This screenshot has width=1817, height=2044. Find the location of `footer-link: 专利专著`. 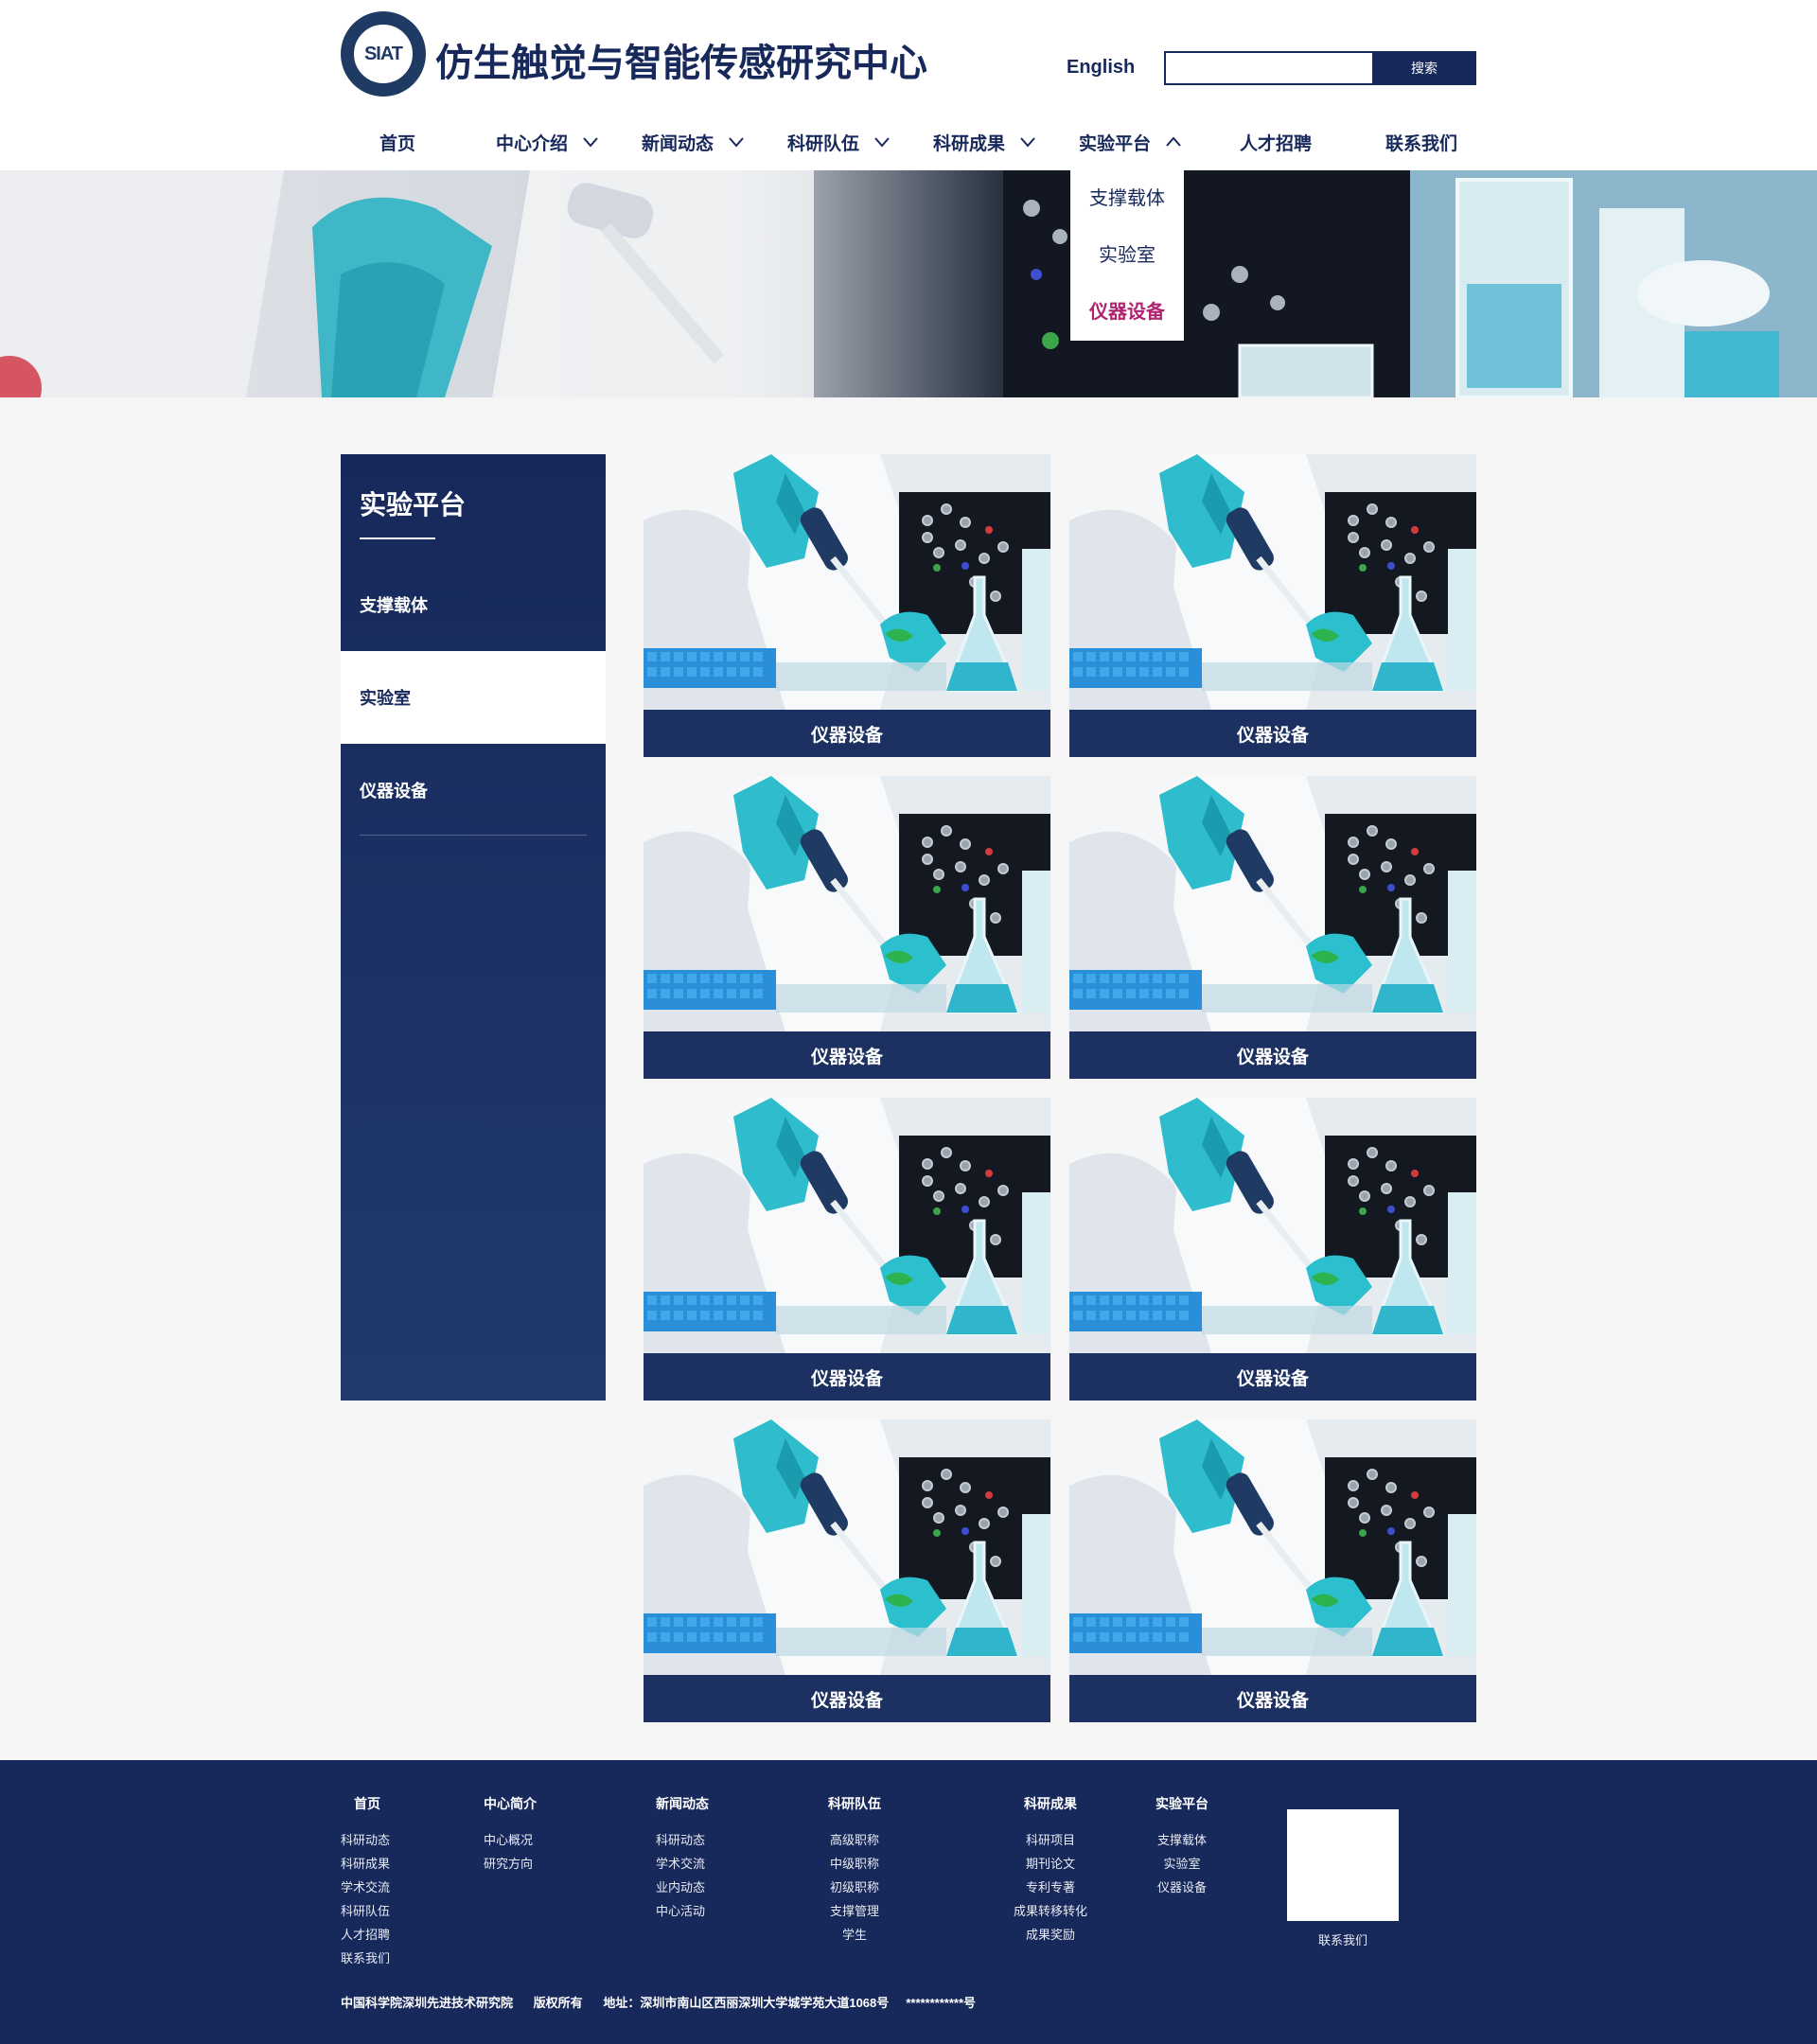

footer-link: 专利专著 is located at coordinates (1051, 1887).